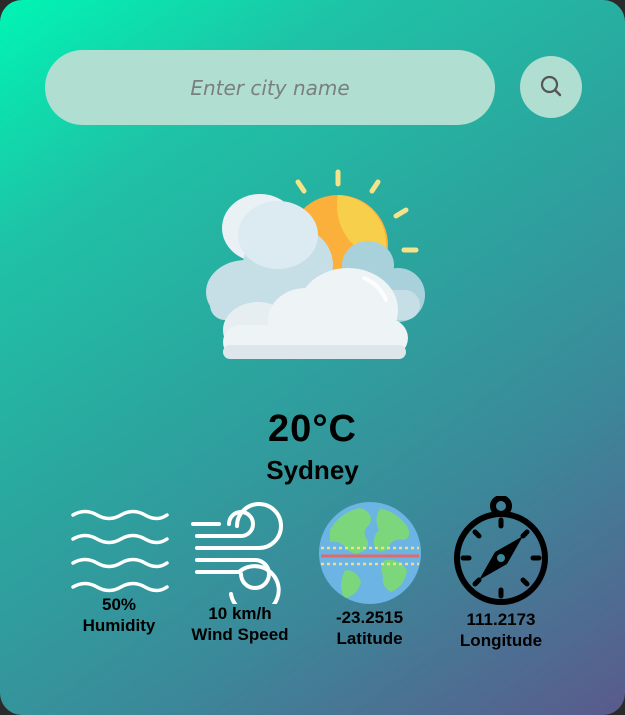 The width and height of the screenshot is (625, 715). Describe the element at coordinates (501, 553) in the screenshot. I see `compass-icon` at that location.